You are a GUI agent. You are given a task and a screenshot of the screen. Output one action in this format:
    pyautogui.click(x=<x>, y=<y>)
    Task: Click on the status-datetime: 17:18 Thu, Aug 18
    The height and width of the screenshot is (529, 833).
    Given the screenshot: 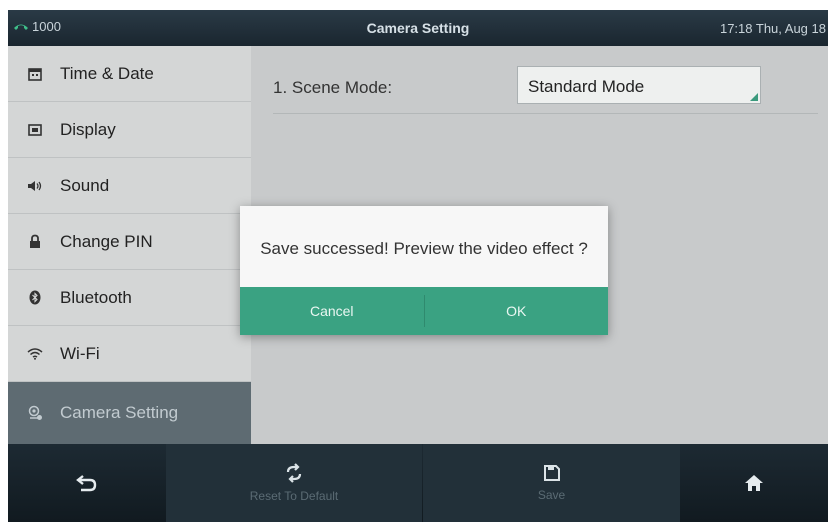 What is the action you would take?
    pyautogui.click(x=772, y=28)
    